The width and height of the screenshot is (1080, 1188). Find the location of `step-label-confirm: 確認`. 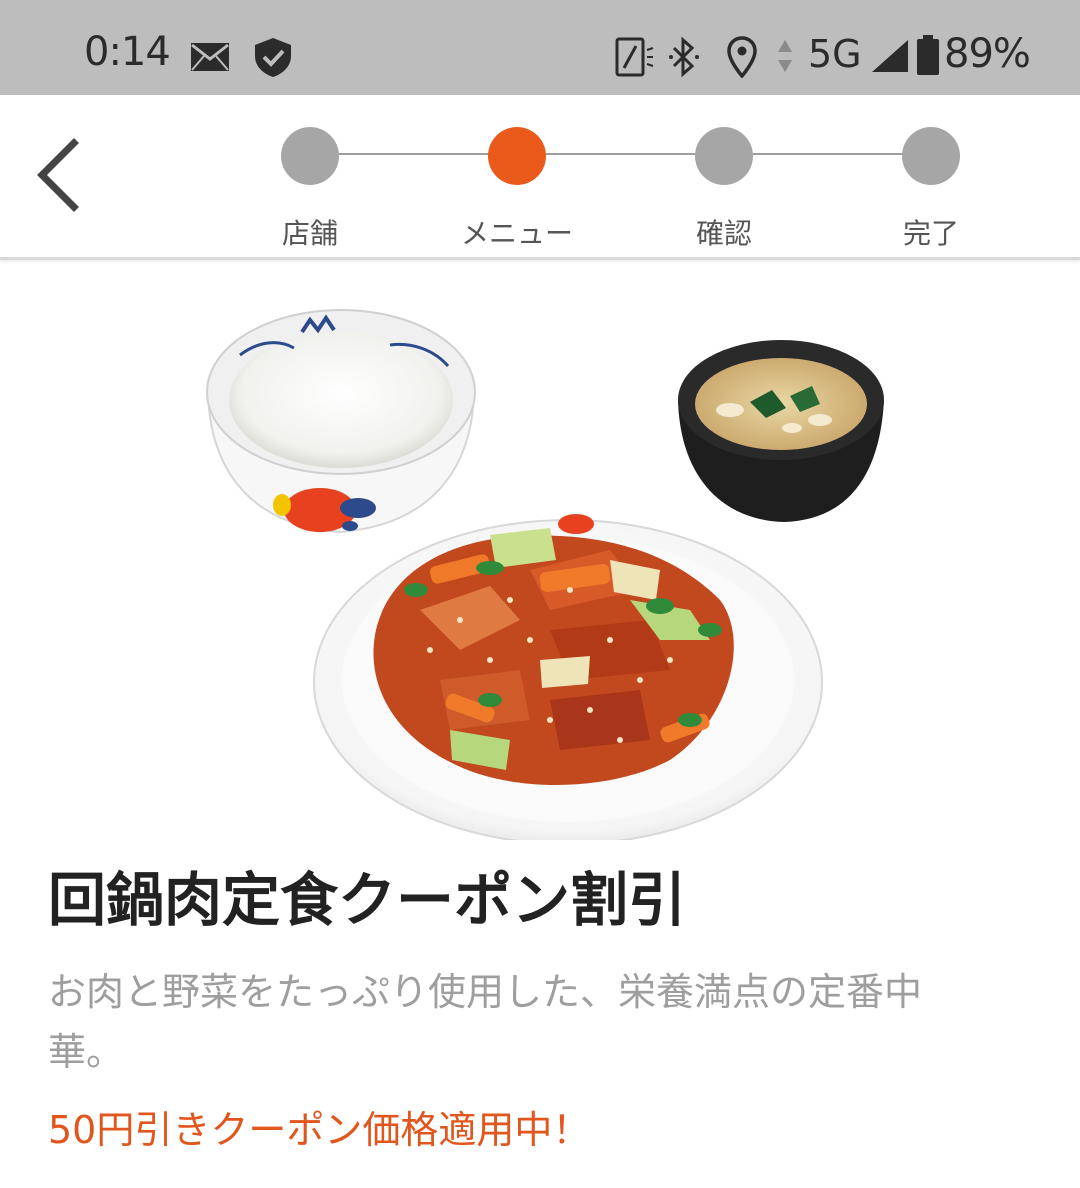

step-label-confirm: 確認 is located at coordinates (723, 233).